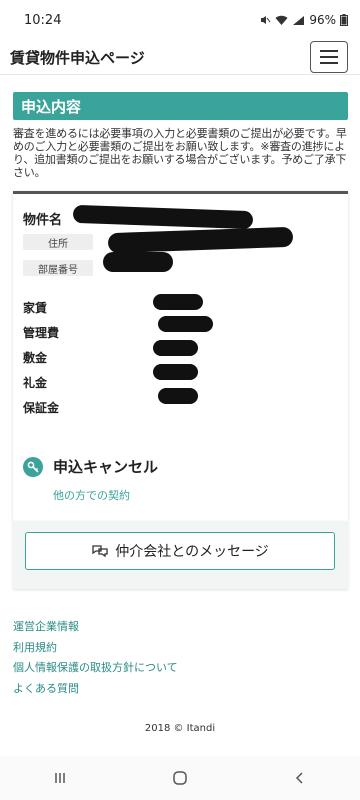 The width and height of the screenshot is (360, 800). I want to click on fee-label: 管理費, so click(41, 333).